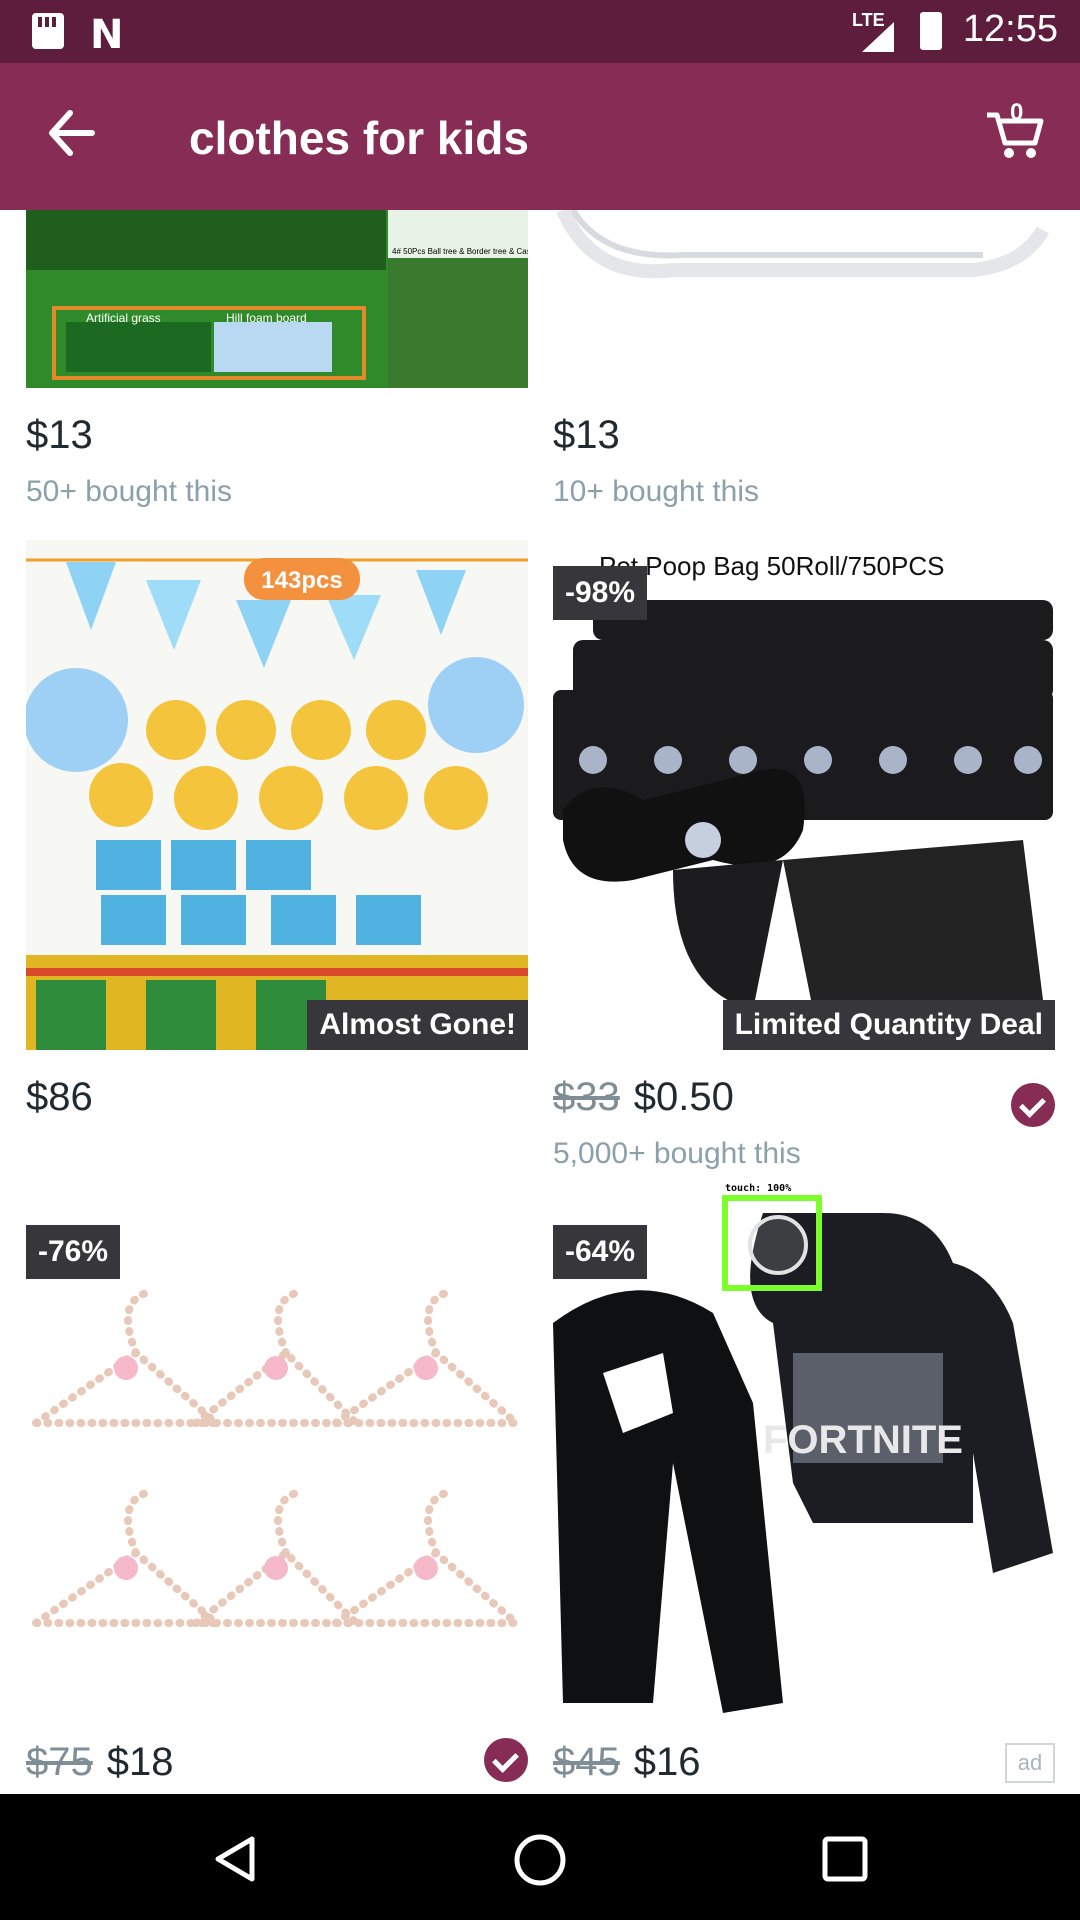 This screenshot has height=1920, width=1080. Describe the element at coordinates (758, 1188) in the screenshot. I see `touch-label: touch: 100%` at that location.